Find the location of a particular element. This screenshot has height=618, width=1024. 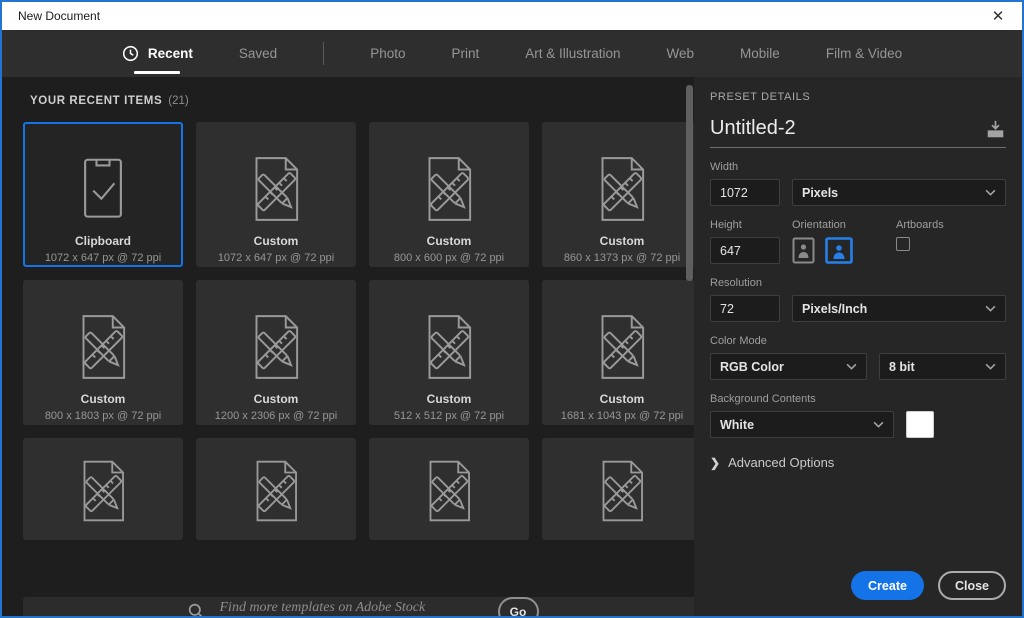

tab-web: Web is located at coordinates (681, 53).